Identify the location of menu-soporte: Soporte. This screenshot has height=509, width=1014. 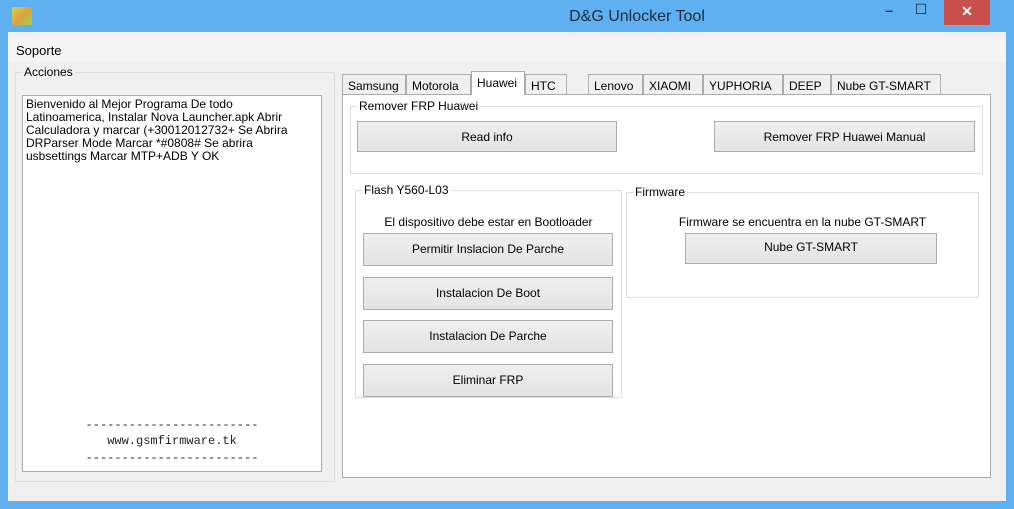
(39, 50).